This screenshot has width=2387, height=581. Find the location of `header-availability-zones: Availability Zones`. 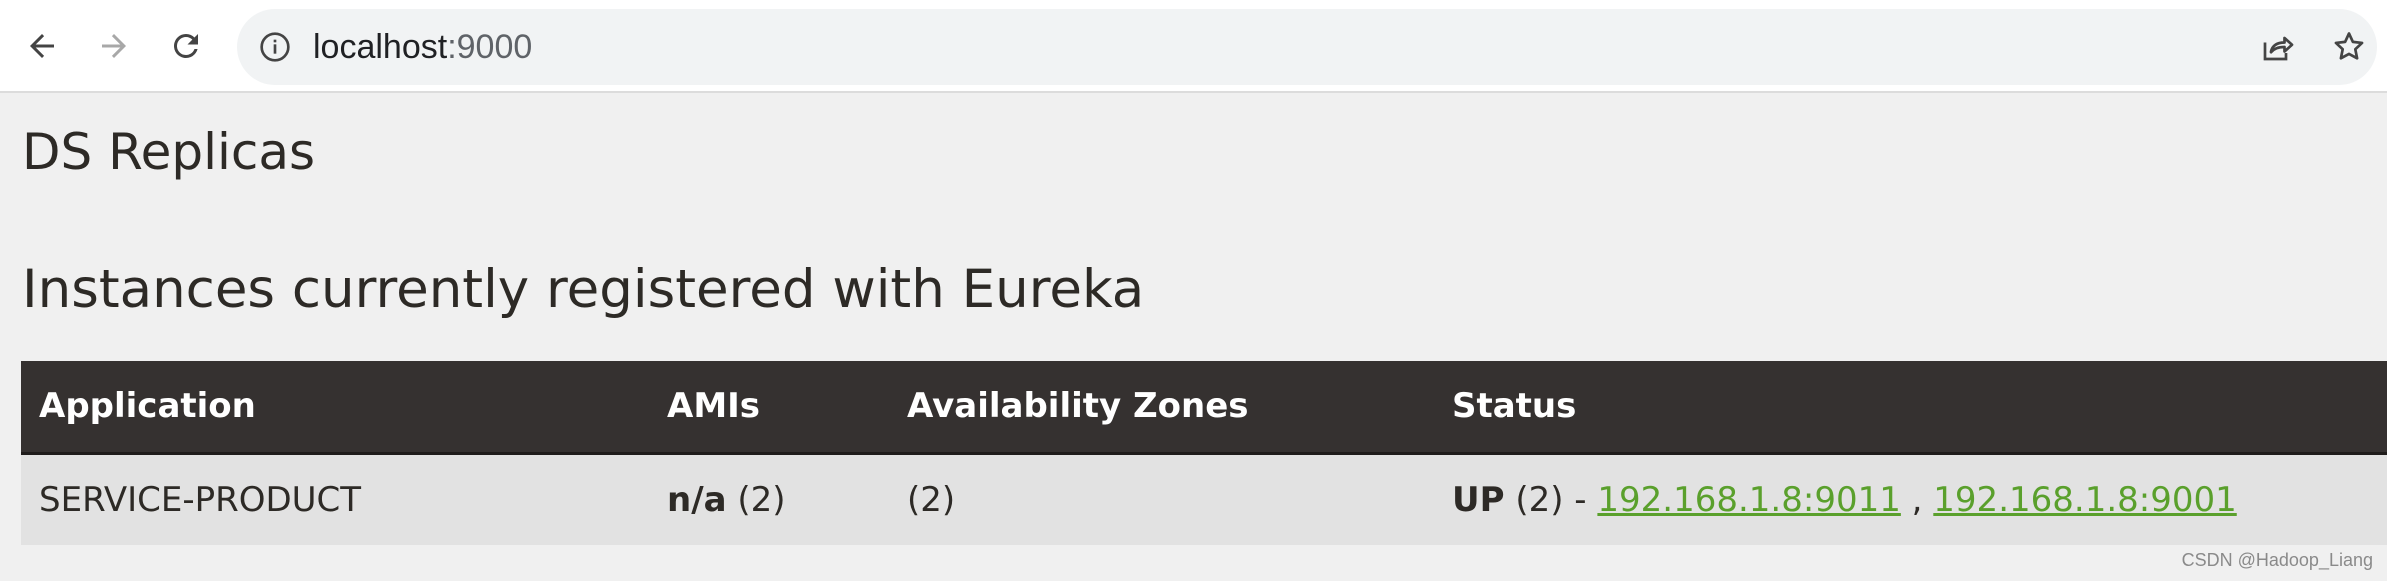

header-availability-zones: Availability Zones is located at coordinates (1161, 408).